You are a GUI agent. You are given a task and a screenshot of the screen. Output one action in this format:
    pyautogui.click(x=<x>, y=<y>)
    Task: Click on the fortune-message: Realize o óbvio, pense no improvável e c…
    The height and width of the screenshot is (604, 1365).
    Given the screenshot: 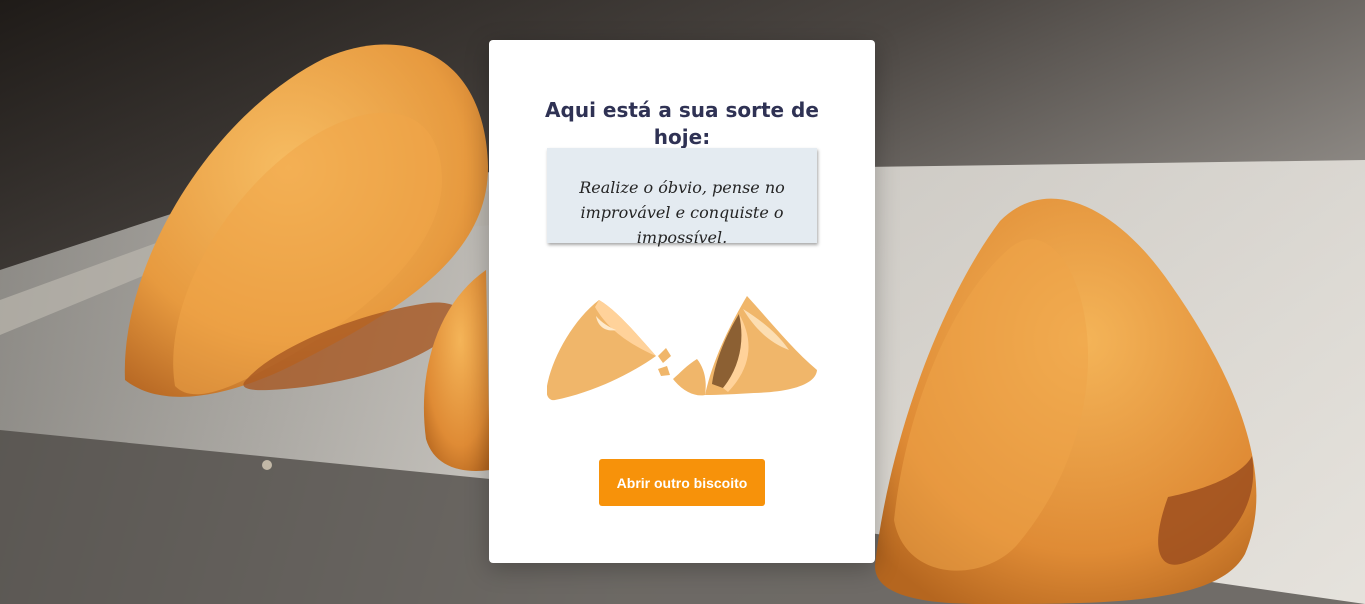 What is the action you would take?
    pyautogui.click(x=682, y=212)
    